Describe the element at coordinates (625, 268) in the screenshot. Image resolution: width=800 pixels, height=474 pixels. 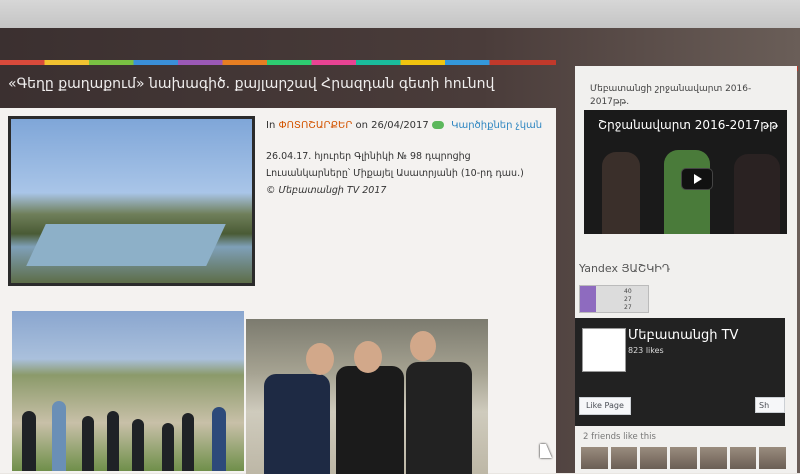
I see `yandex-label: Yandex ՅԱՇԿԻԴ` at that location.